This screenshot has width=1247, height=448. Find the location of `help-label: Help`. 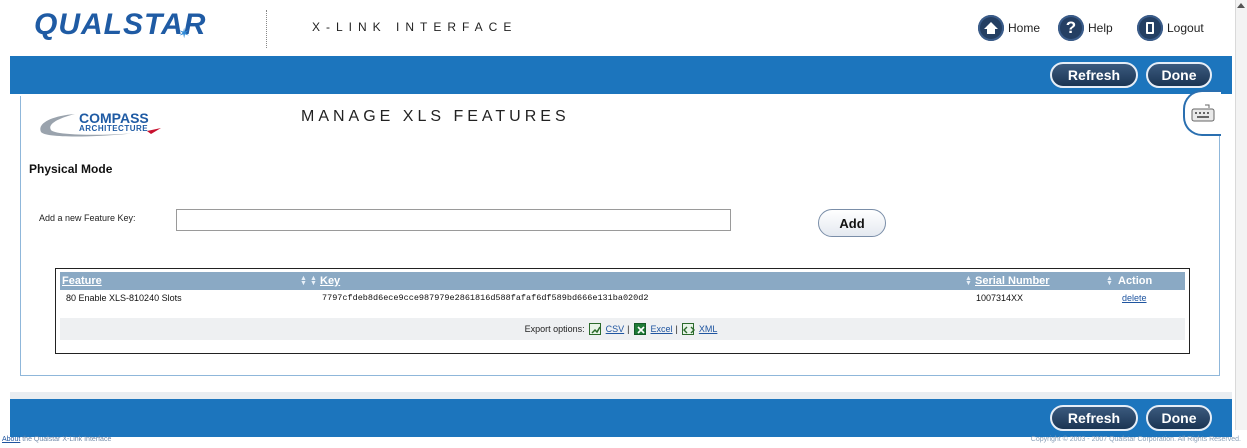

help-label: Help is located at coordinates (1100, 28).